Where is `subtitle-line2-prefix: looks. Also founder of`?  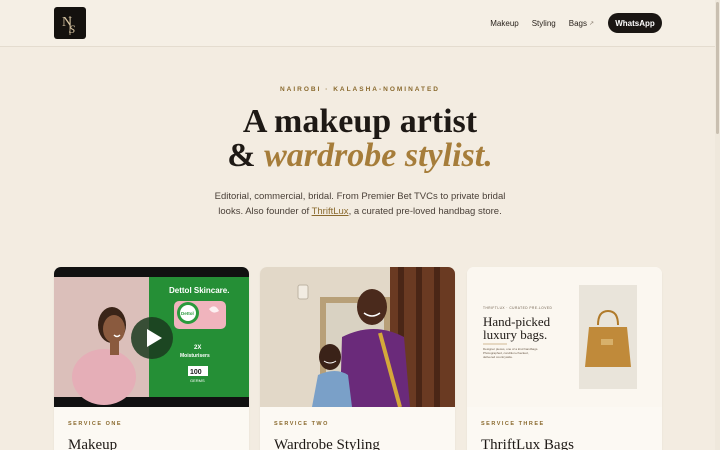
subtitle-line2-prefix: looks. Also founder of is located at coordinates (265, 211).